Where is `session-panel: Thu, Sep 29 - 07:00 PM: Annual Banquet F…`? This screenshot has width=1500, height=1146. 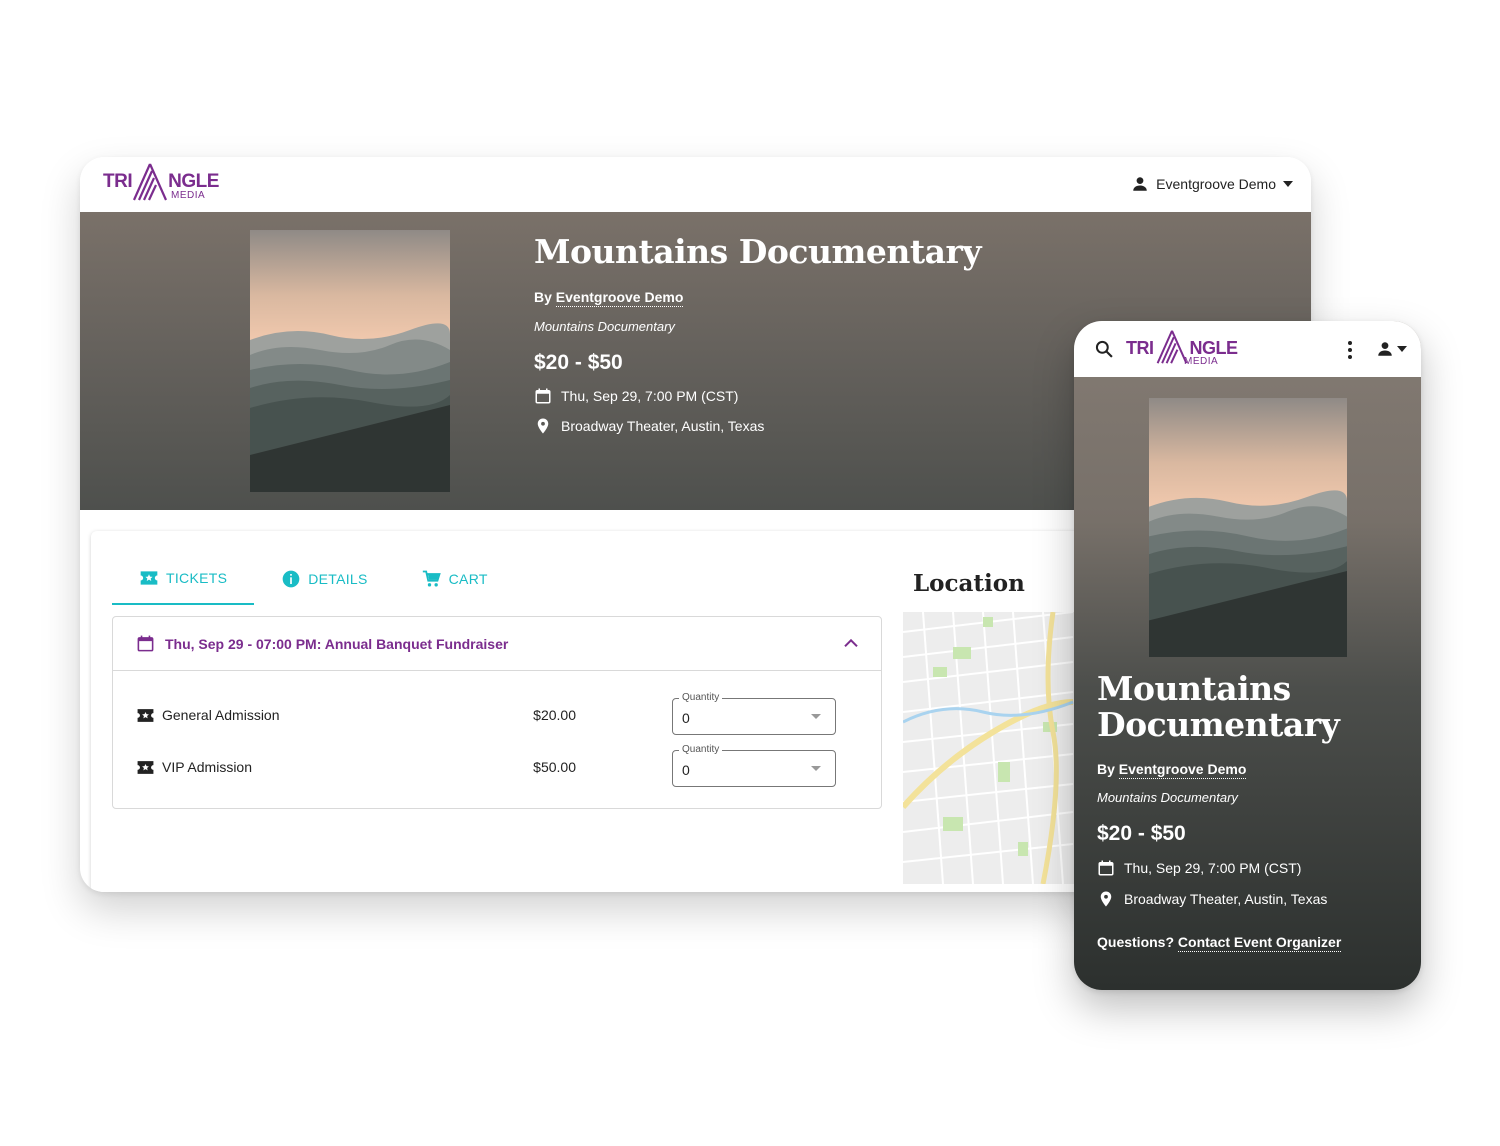 session-panel: Thu, Sep 29 - 07:00 PM: Annual Banquet F… is located at coordinates (497, 712).